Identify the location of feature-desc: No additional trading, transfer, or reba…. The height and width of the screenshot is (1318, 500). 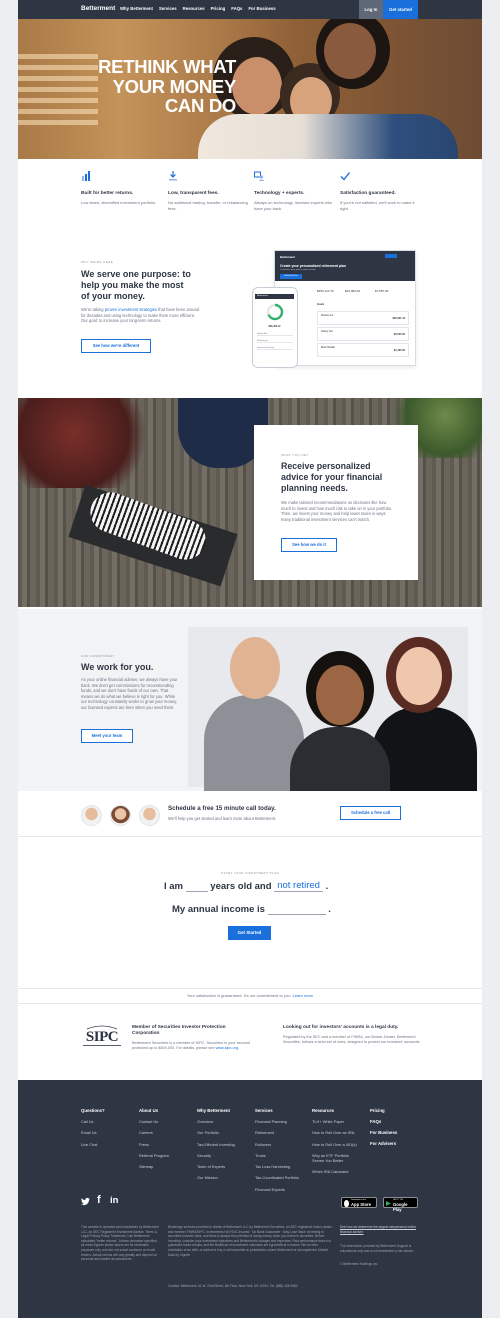
(208, 205).